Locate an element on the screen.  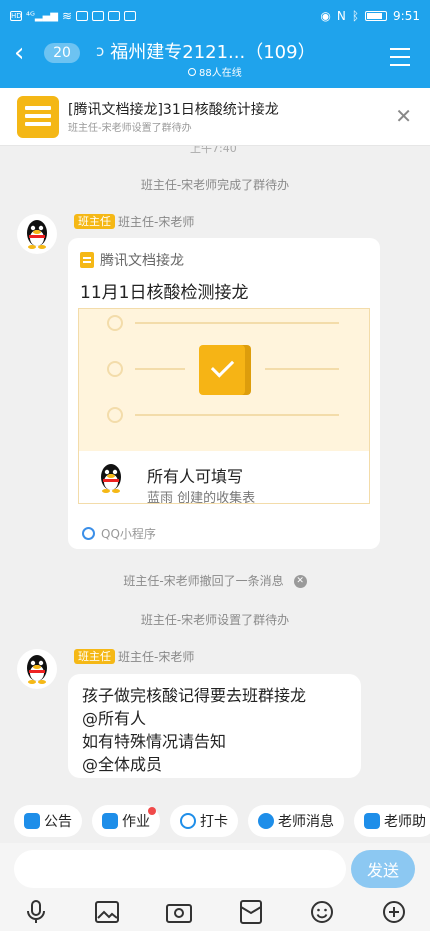
quick-actions: 公告 作业 打卡 老师消息 老师助 is located at coordinates (215, 821).